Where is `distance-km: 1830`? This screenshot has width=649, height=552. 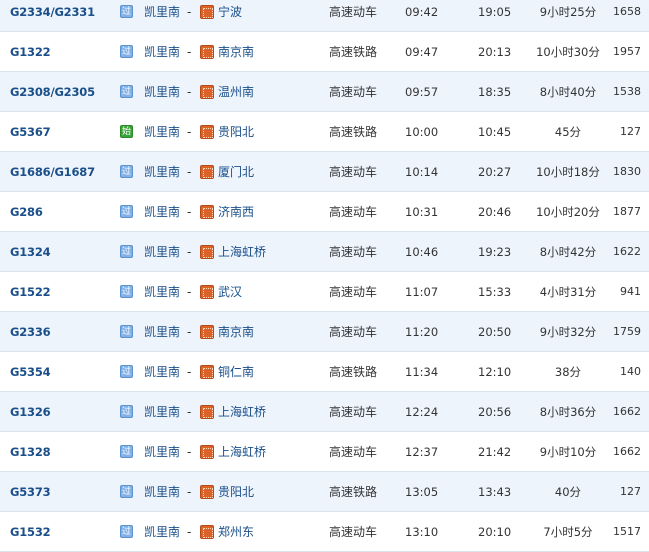 distance-km: 1830 is located at coordinates (627, 171).